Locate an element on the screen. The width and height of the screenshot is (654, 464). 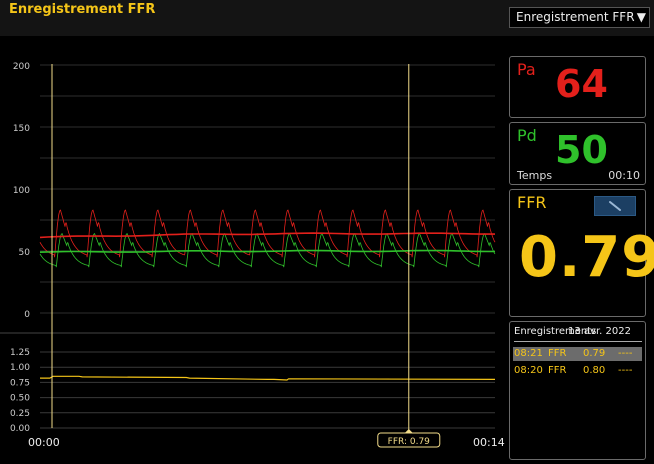
pa-value: 64 is located at coordinates (581, 84).